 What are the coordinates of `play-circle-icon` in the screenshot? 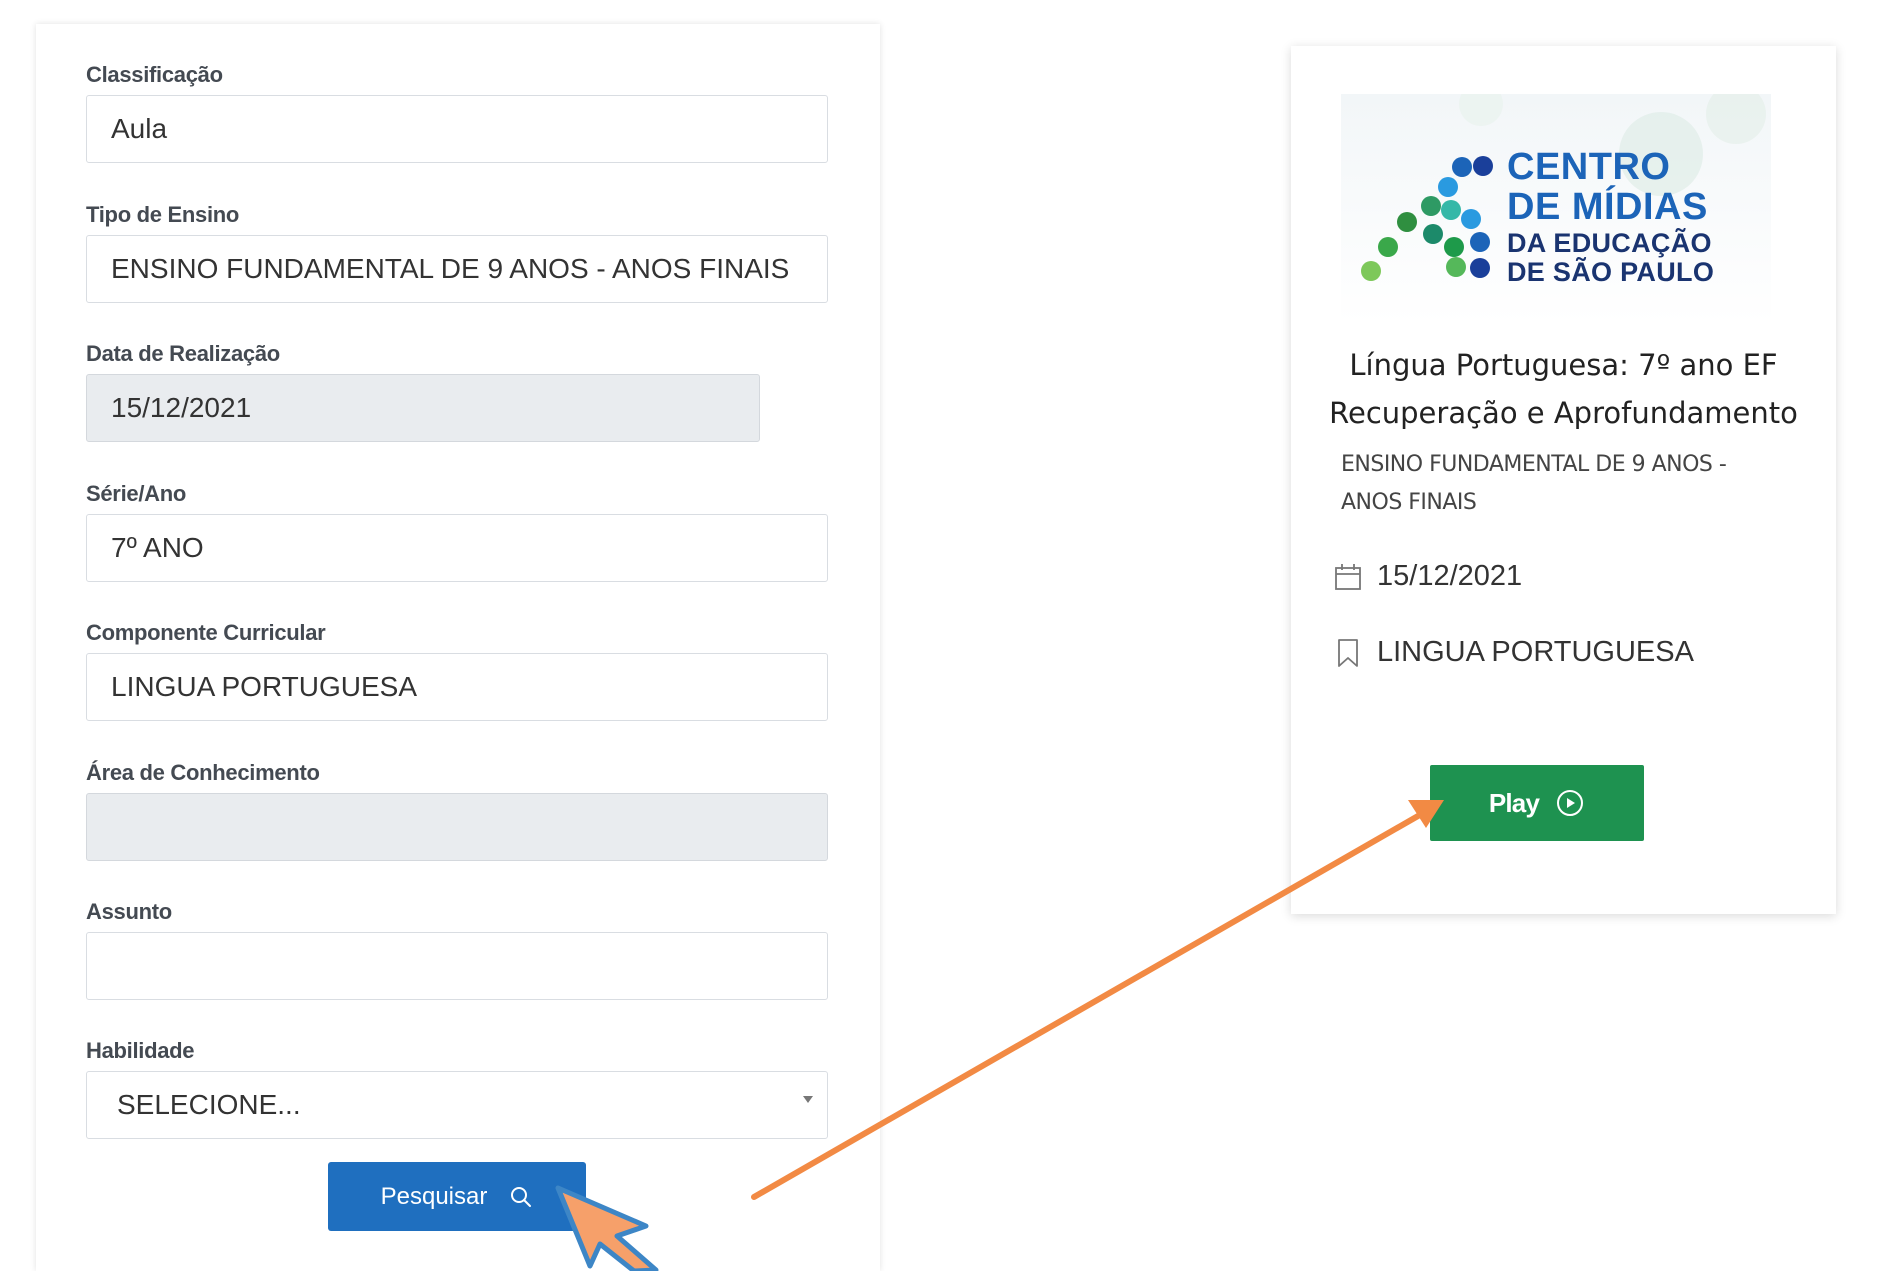 It's located at (1570, 803).